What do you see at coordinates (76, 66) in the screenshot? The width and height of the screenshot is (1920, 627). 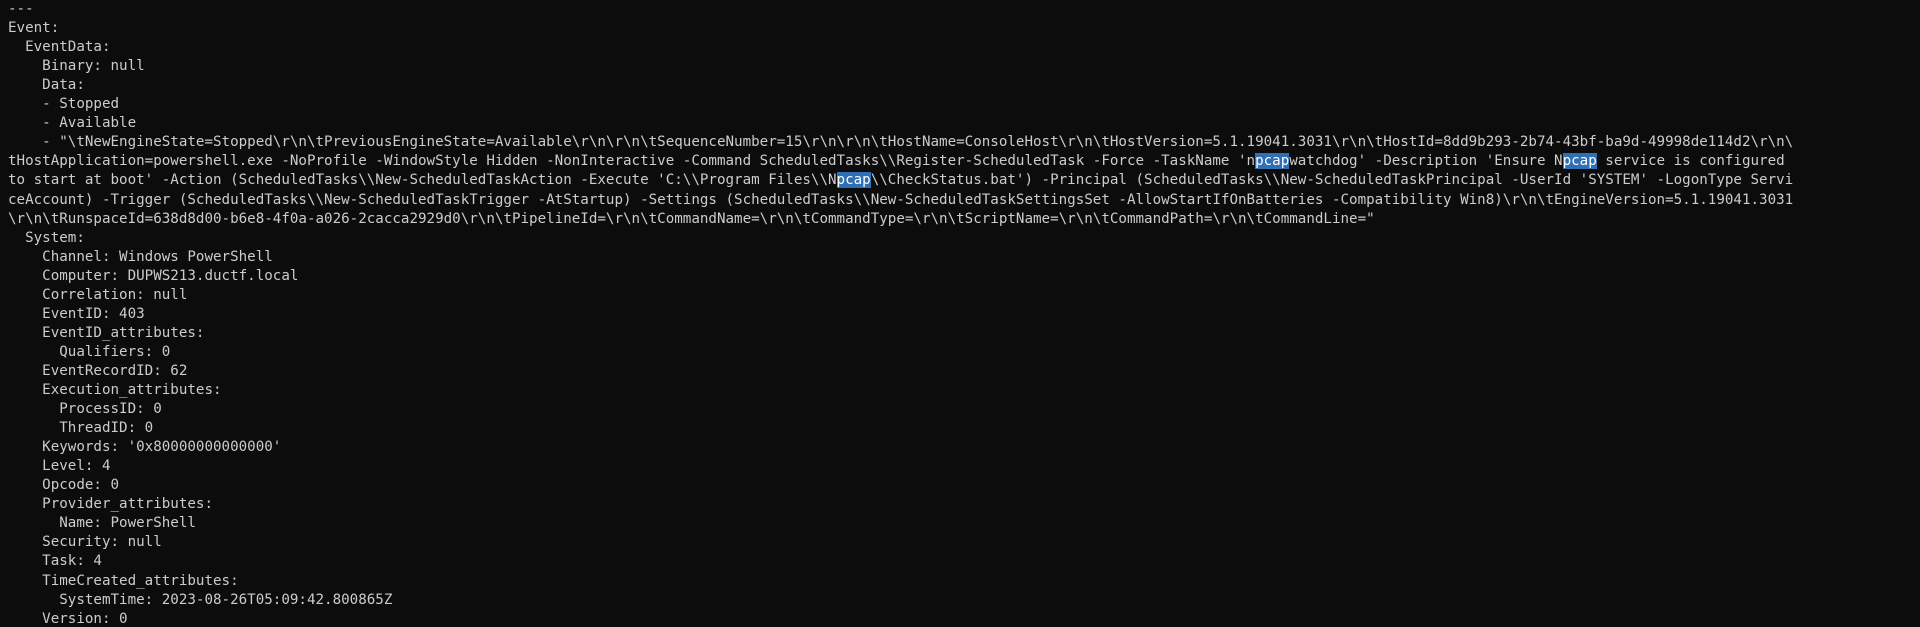 I see `terminal-line: Binary: null` at bounding box center [76, 66].